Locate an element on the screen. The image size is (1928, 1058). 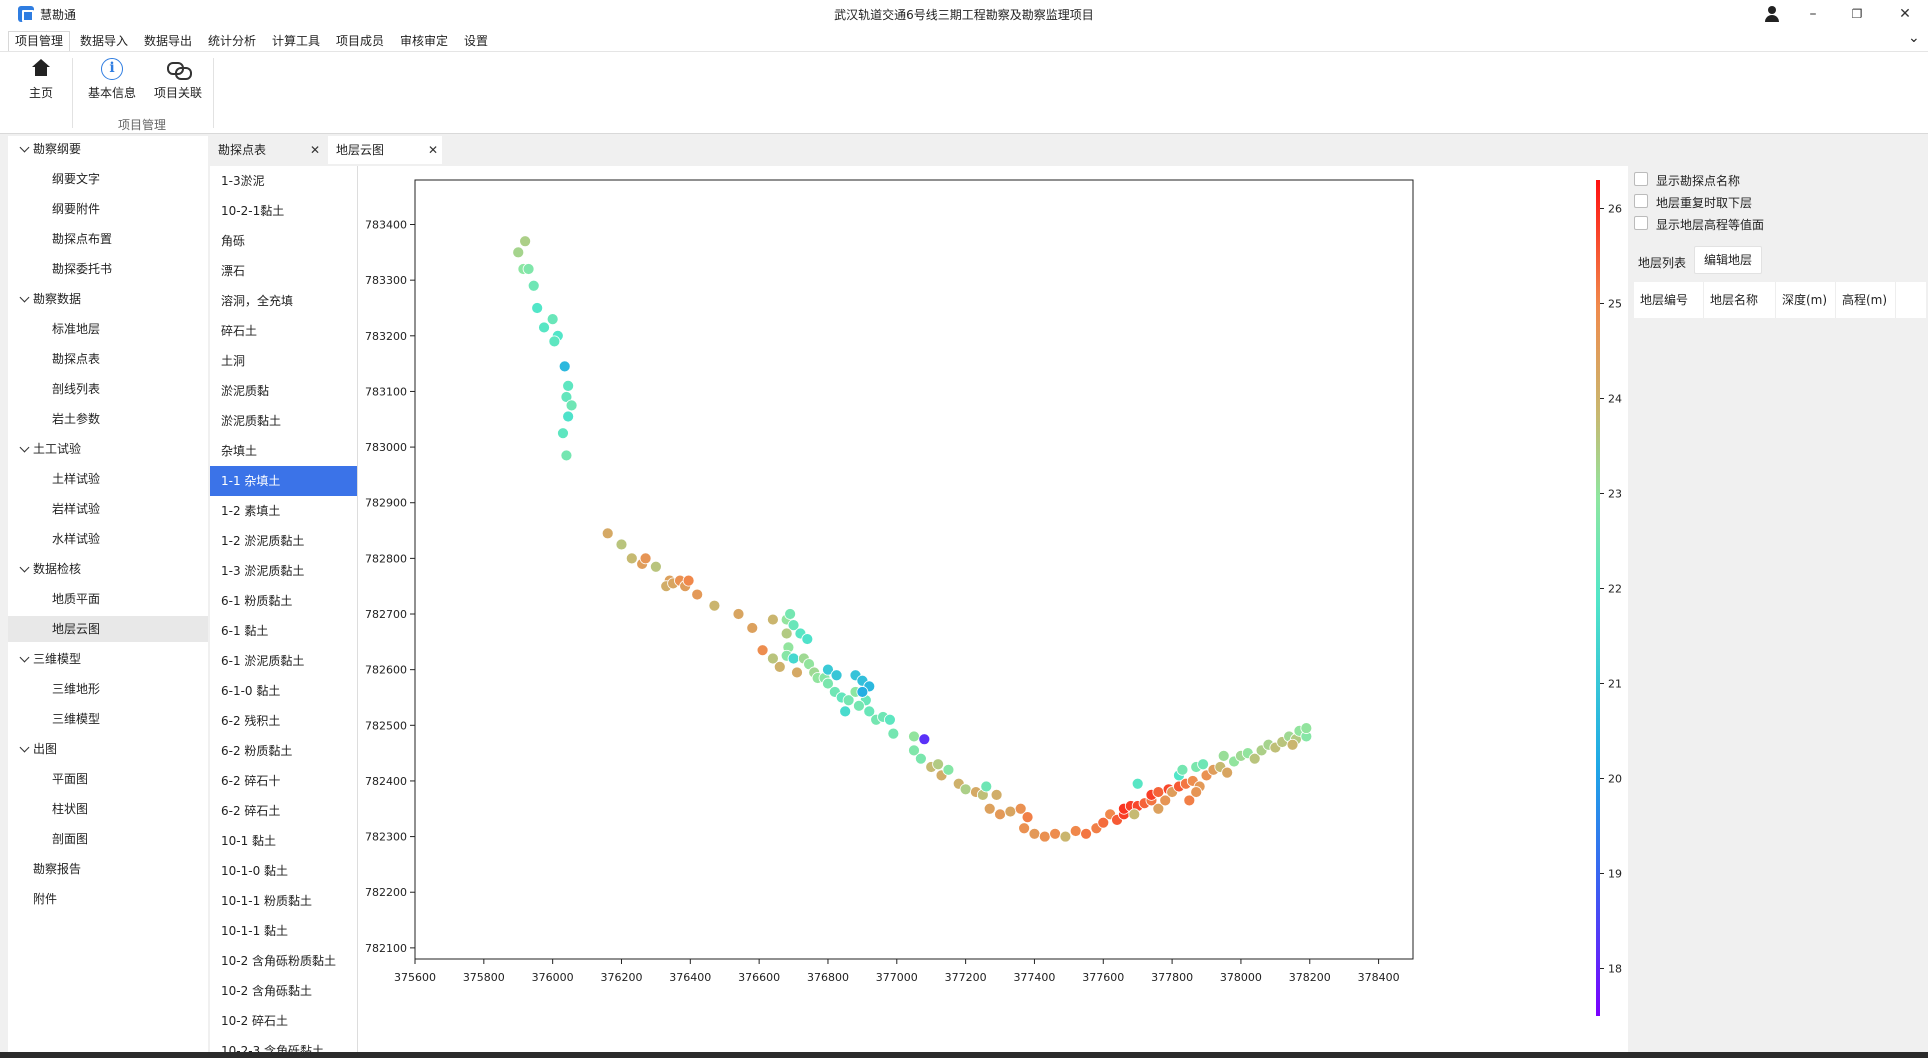
nav-group: 勘察纲要 is located at coordinates (108, 149).